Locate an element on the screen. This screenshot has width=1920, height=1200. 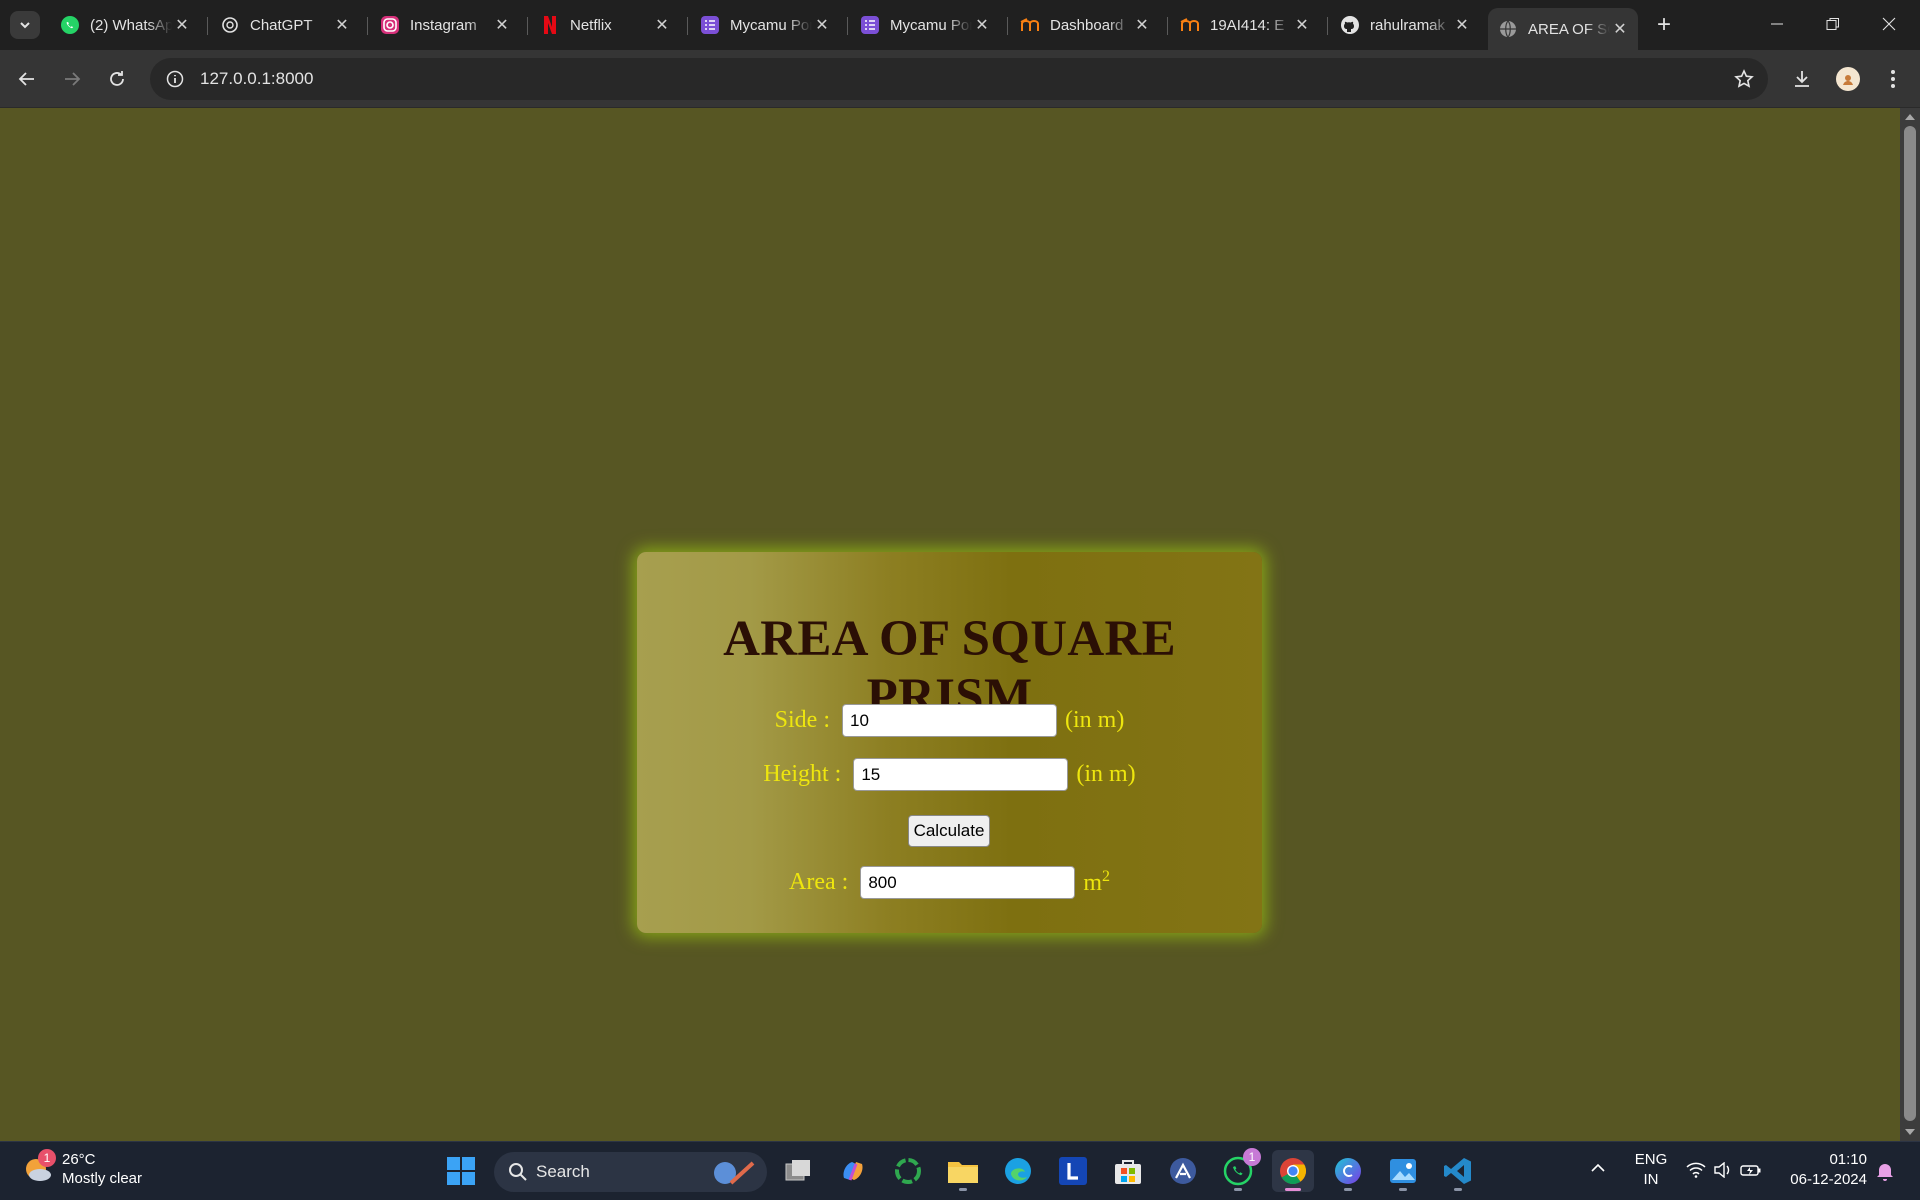
volume-icon is located at coordinates (1723, 1171).